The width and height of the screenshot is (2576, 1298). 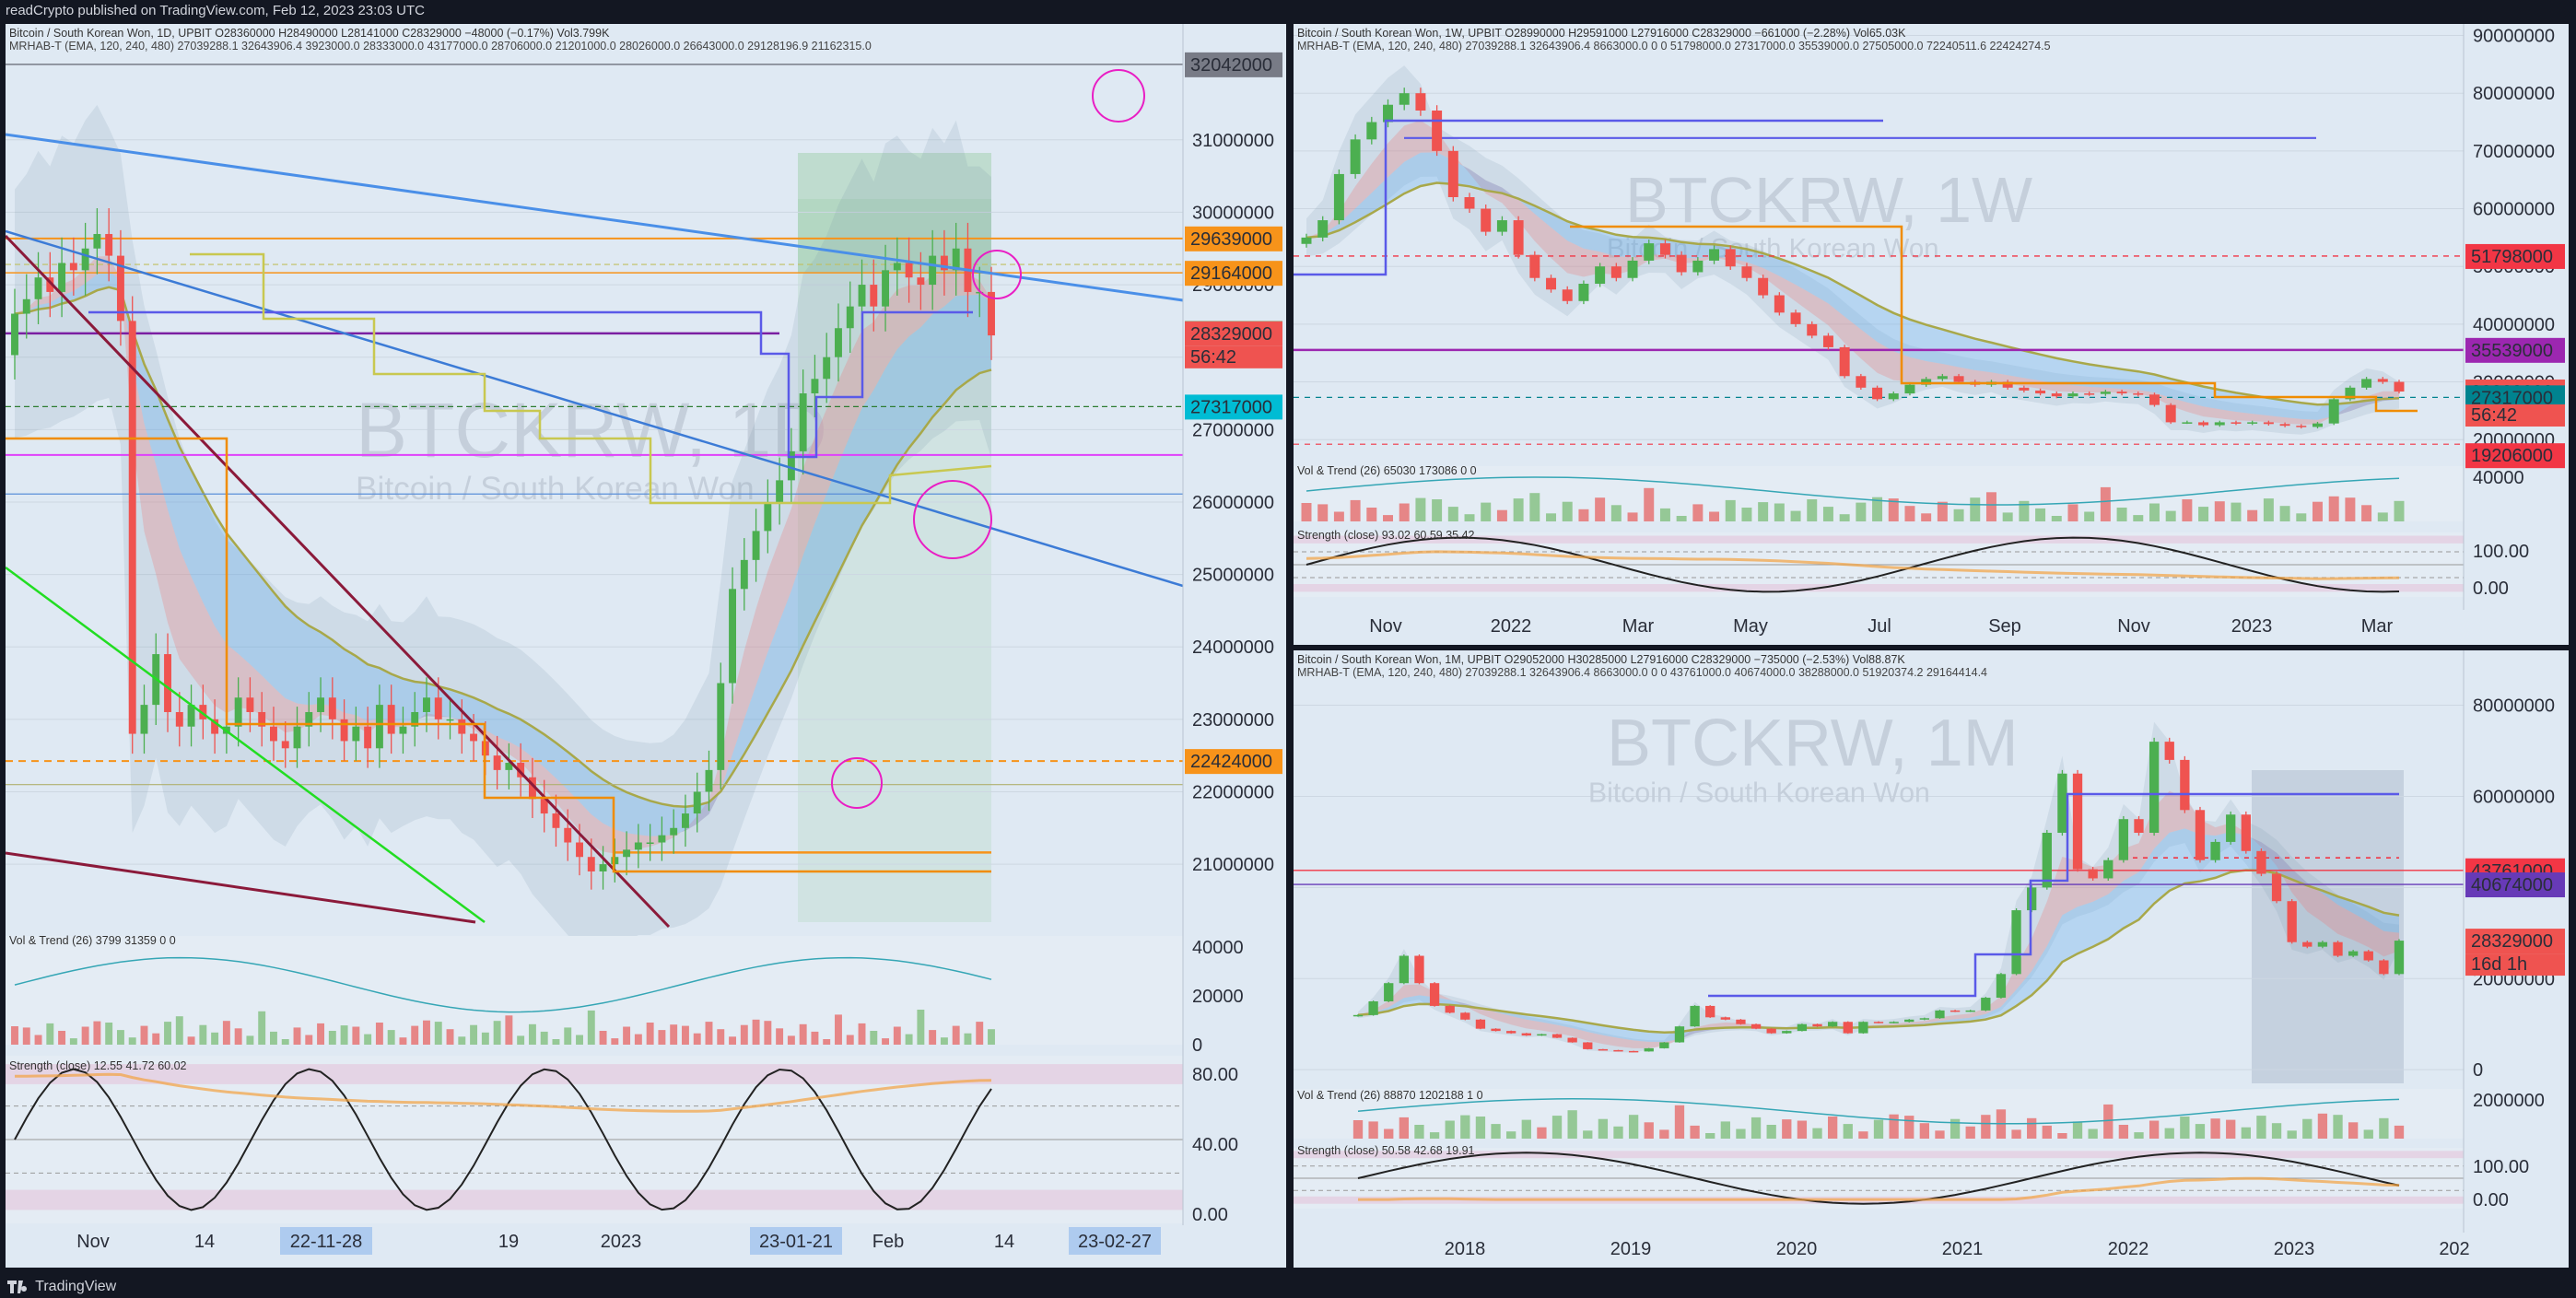 What do you see at coordinates (1233, 503) in the screenshot?
I see `price-tick: 26000000` at bounding box center [1233, 503].